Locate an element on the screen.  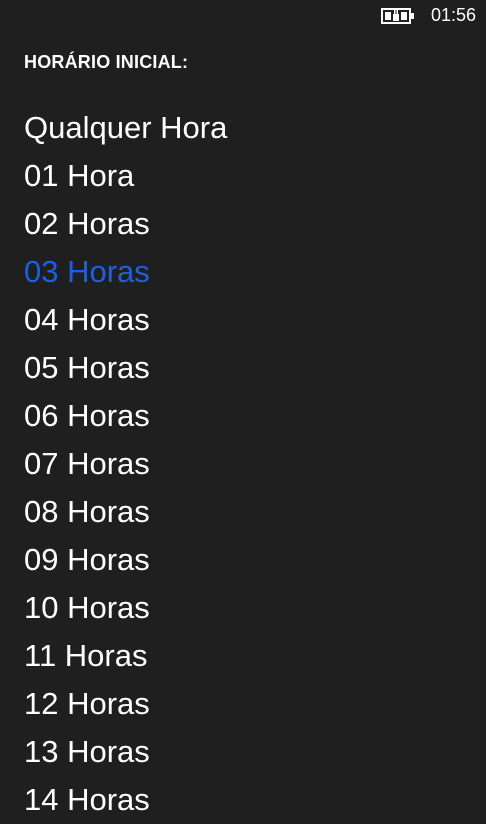
battery-charging-icon is located at coordinates (397, 16).